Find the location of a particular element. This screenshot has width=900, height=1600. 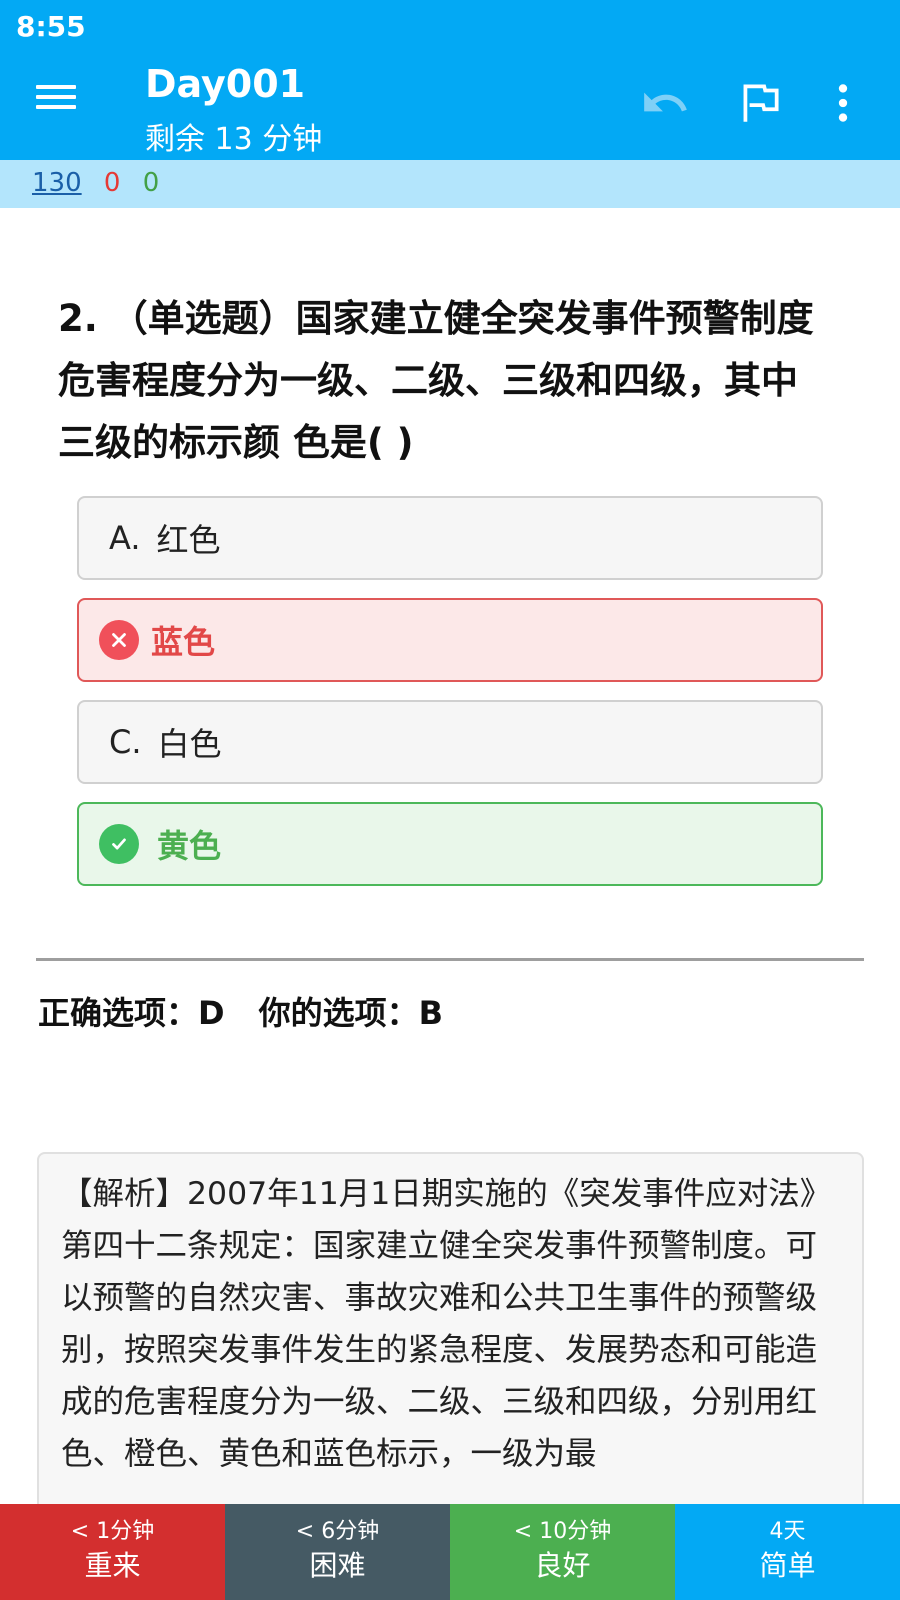

rating-label: 简单 is located at coordinates (787, 1565).